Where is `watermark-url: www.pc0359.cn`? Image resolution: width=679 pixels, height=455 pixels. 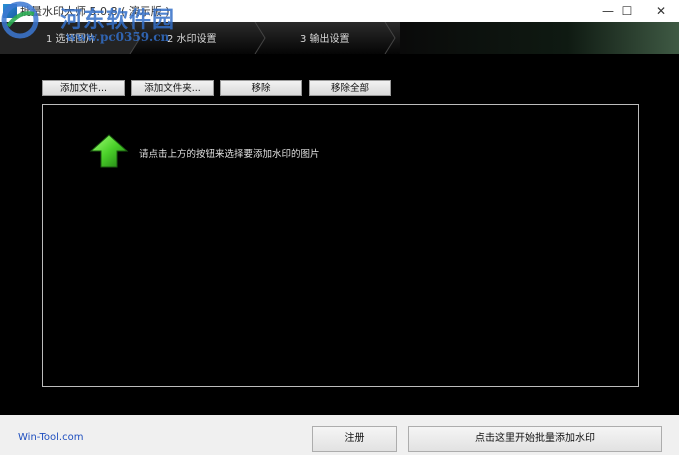
watermark-url: www.pc0359.cn is located at coordinates (118, 37).